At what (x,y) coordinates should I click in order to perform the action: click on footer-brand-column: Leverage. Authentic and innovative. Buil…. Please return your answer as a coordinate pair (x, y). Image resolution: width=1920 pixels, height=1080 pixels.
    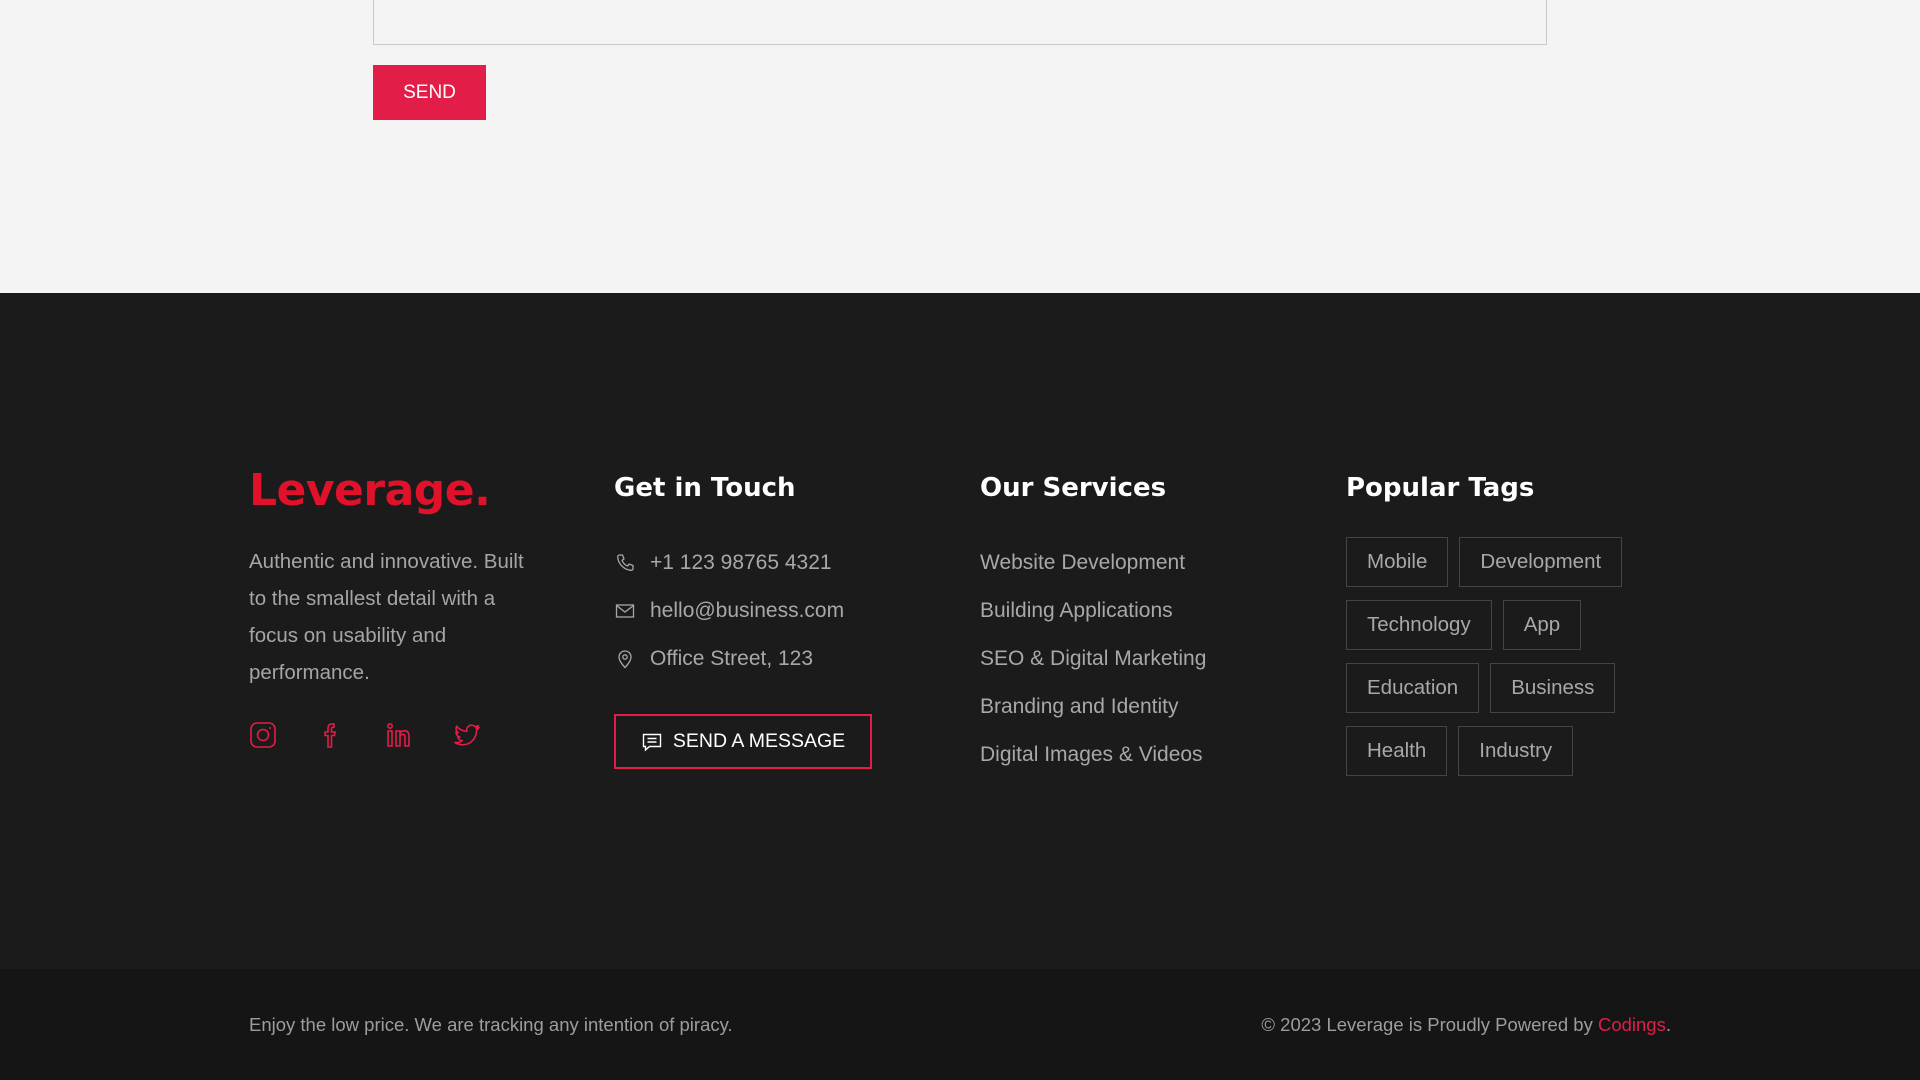
    Looking at the image, I should click on (399, 609).